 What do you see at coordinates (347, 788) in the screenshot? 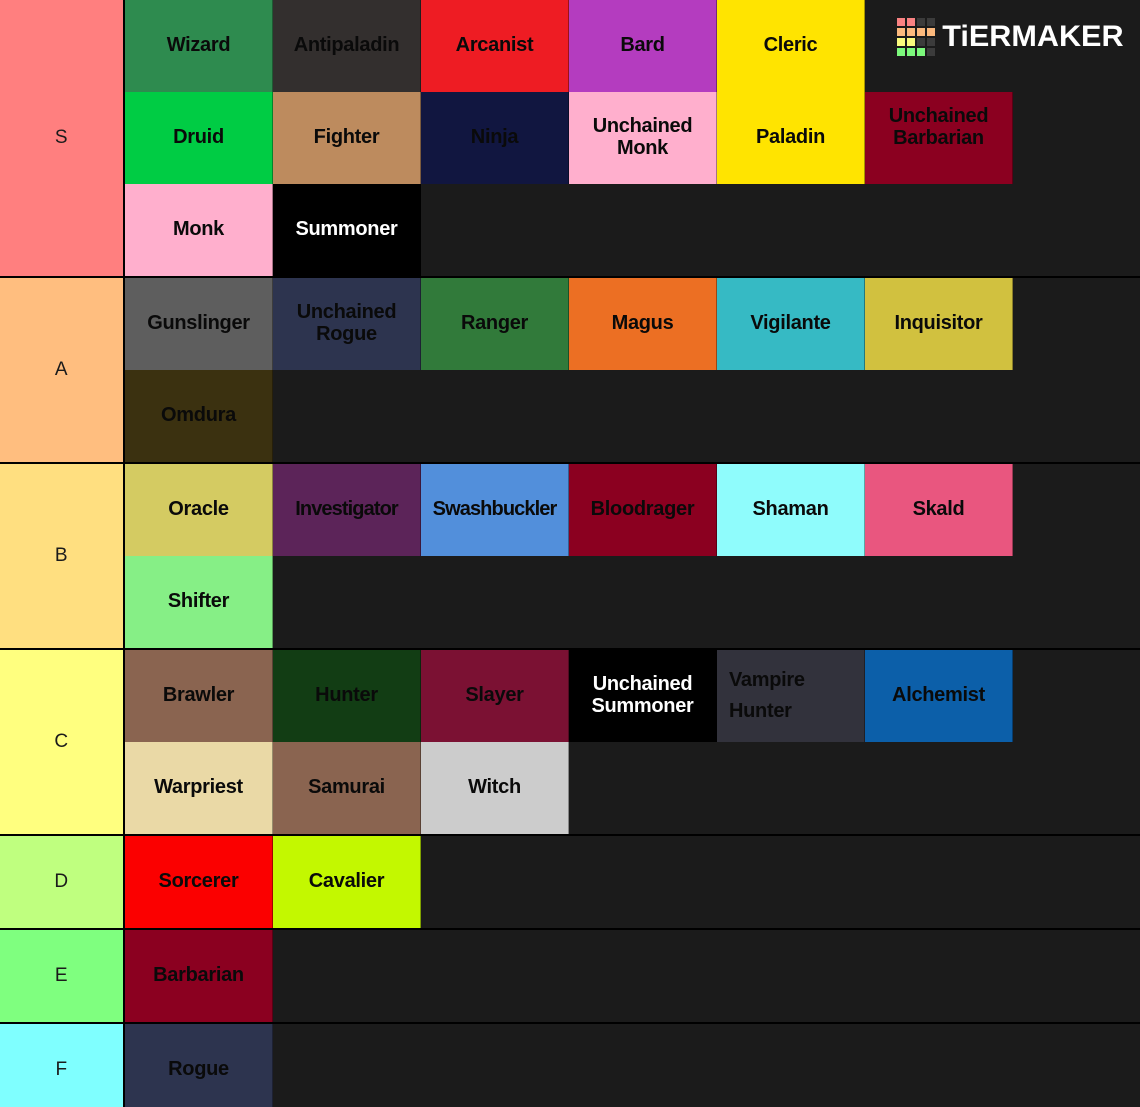
I see `tier-item: Samurai` at bounding box center [347, 788].